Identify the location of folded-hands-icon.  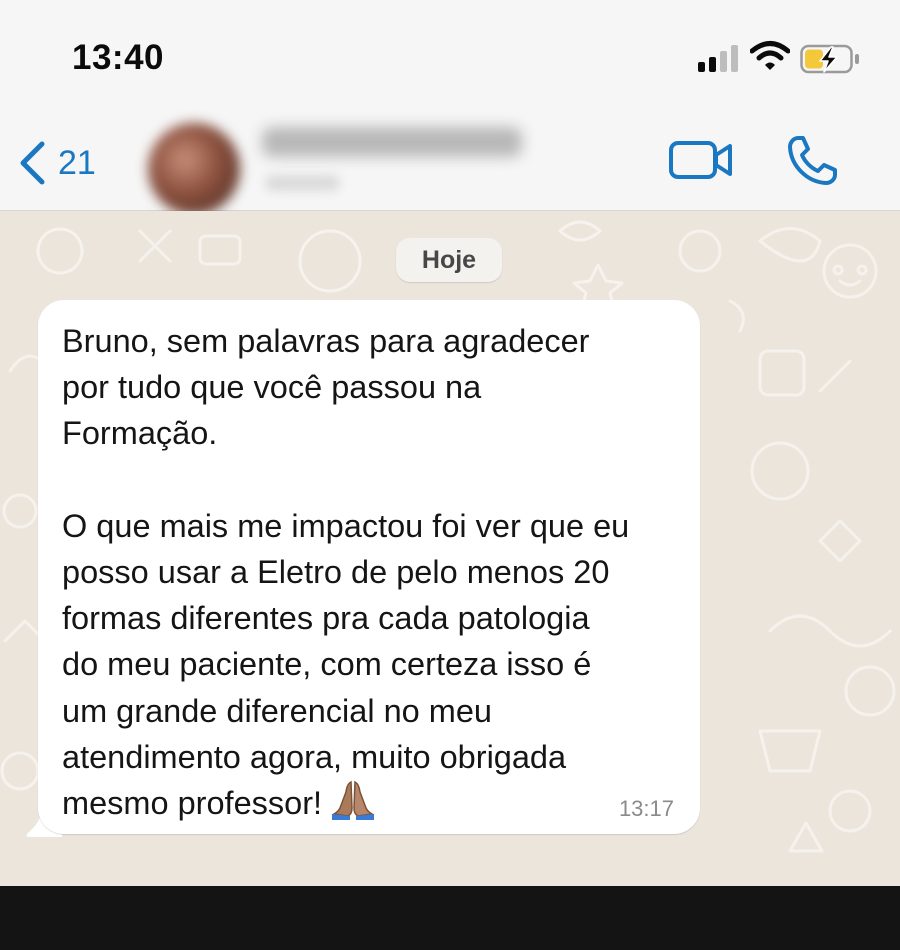
(353, 806).